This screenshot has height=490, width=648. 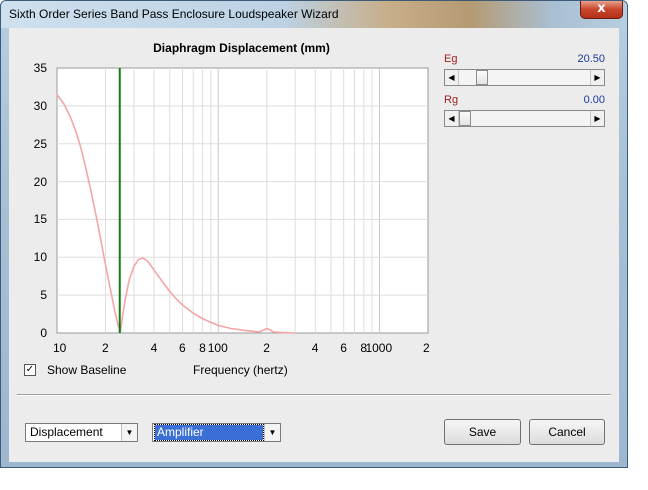 I want to click on close-button: x, so click(x=601, y=10).